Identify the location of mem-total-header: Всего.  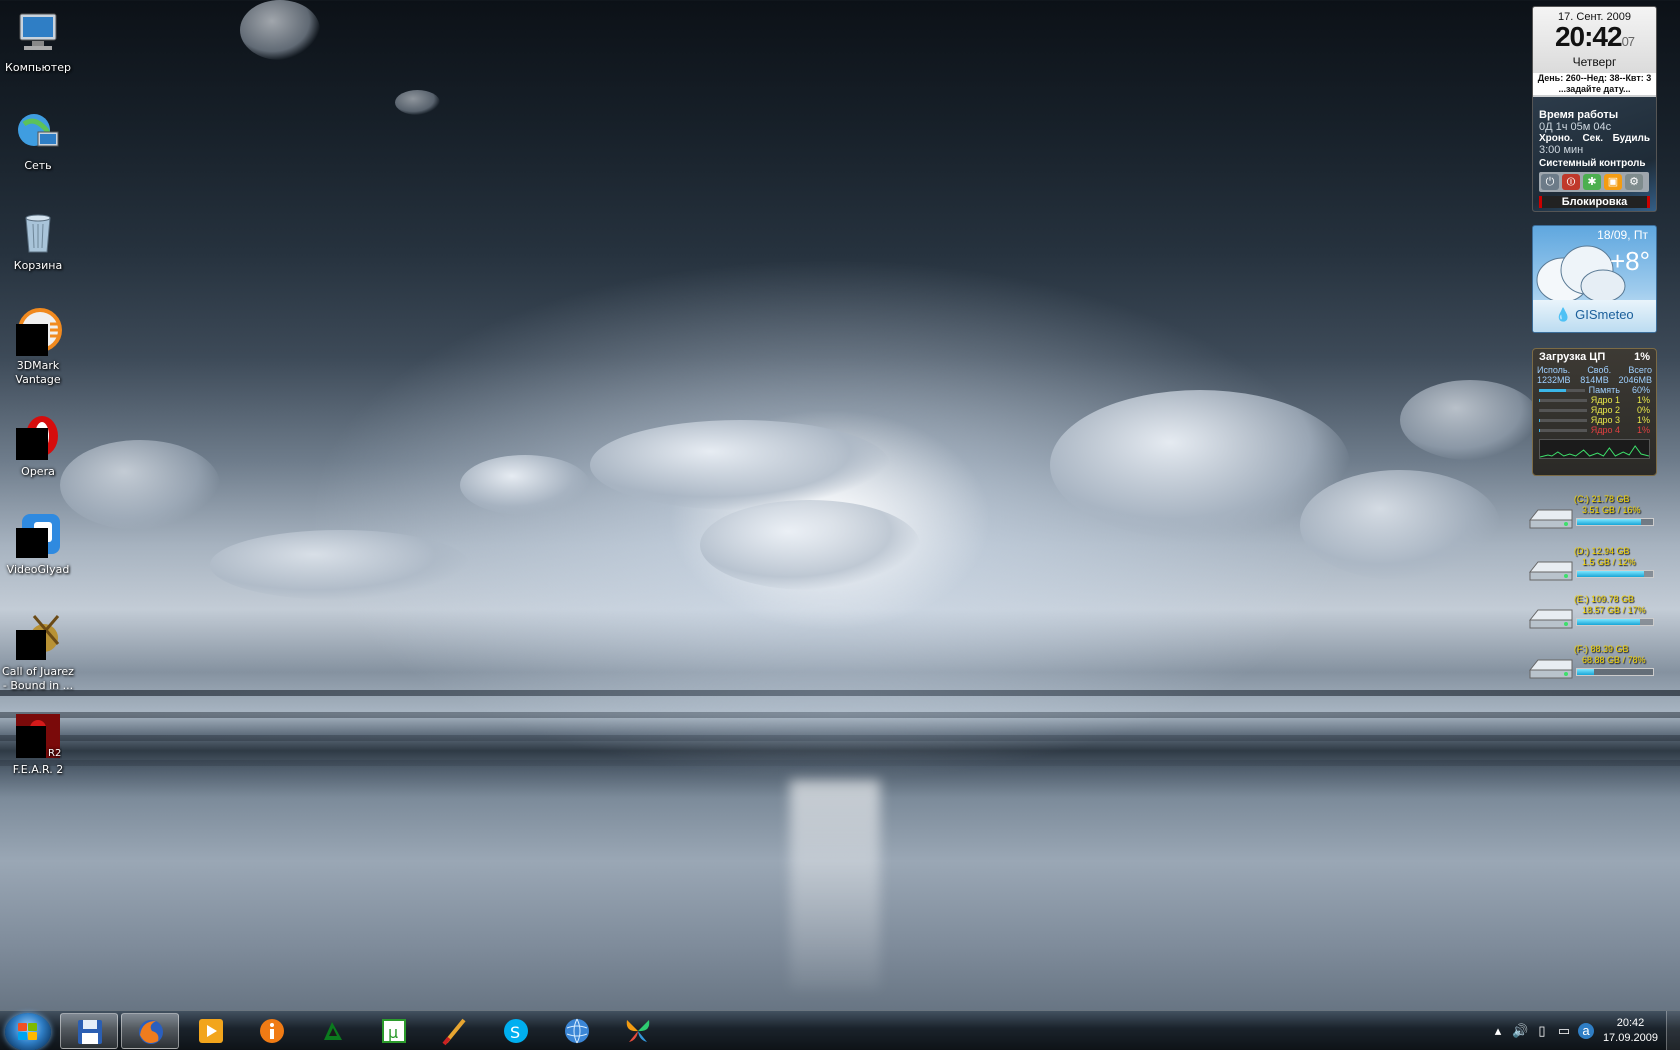
(1640, 370).